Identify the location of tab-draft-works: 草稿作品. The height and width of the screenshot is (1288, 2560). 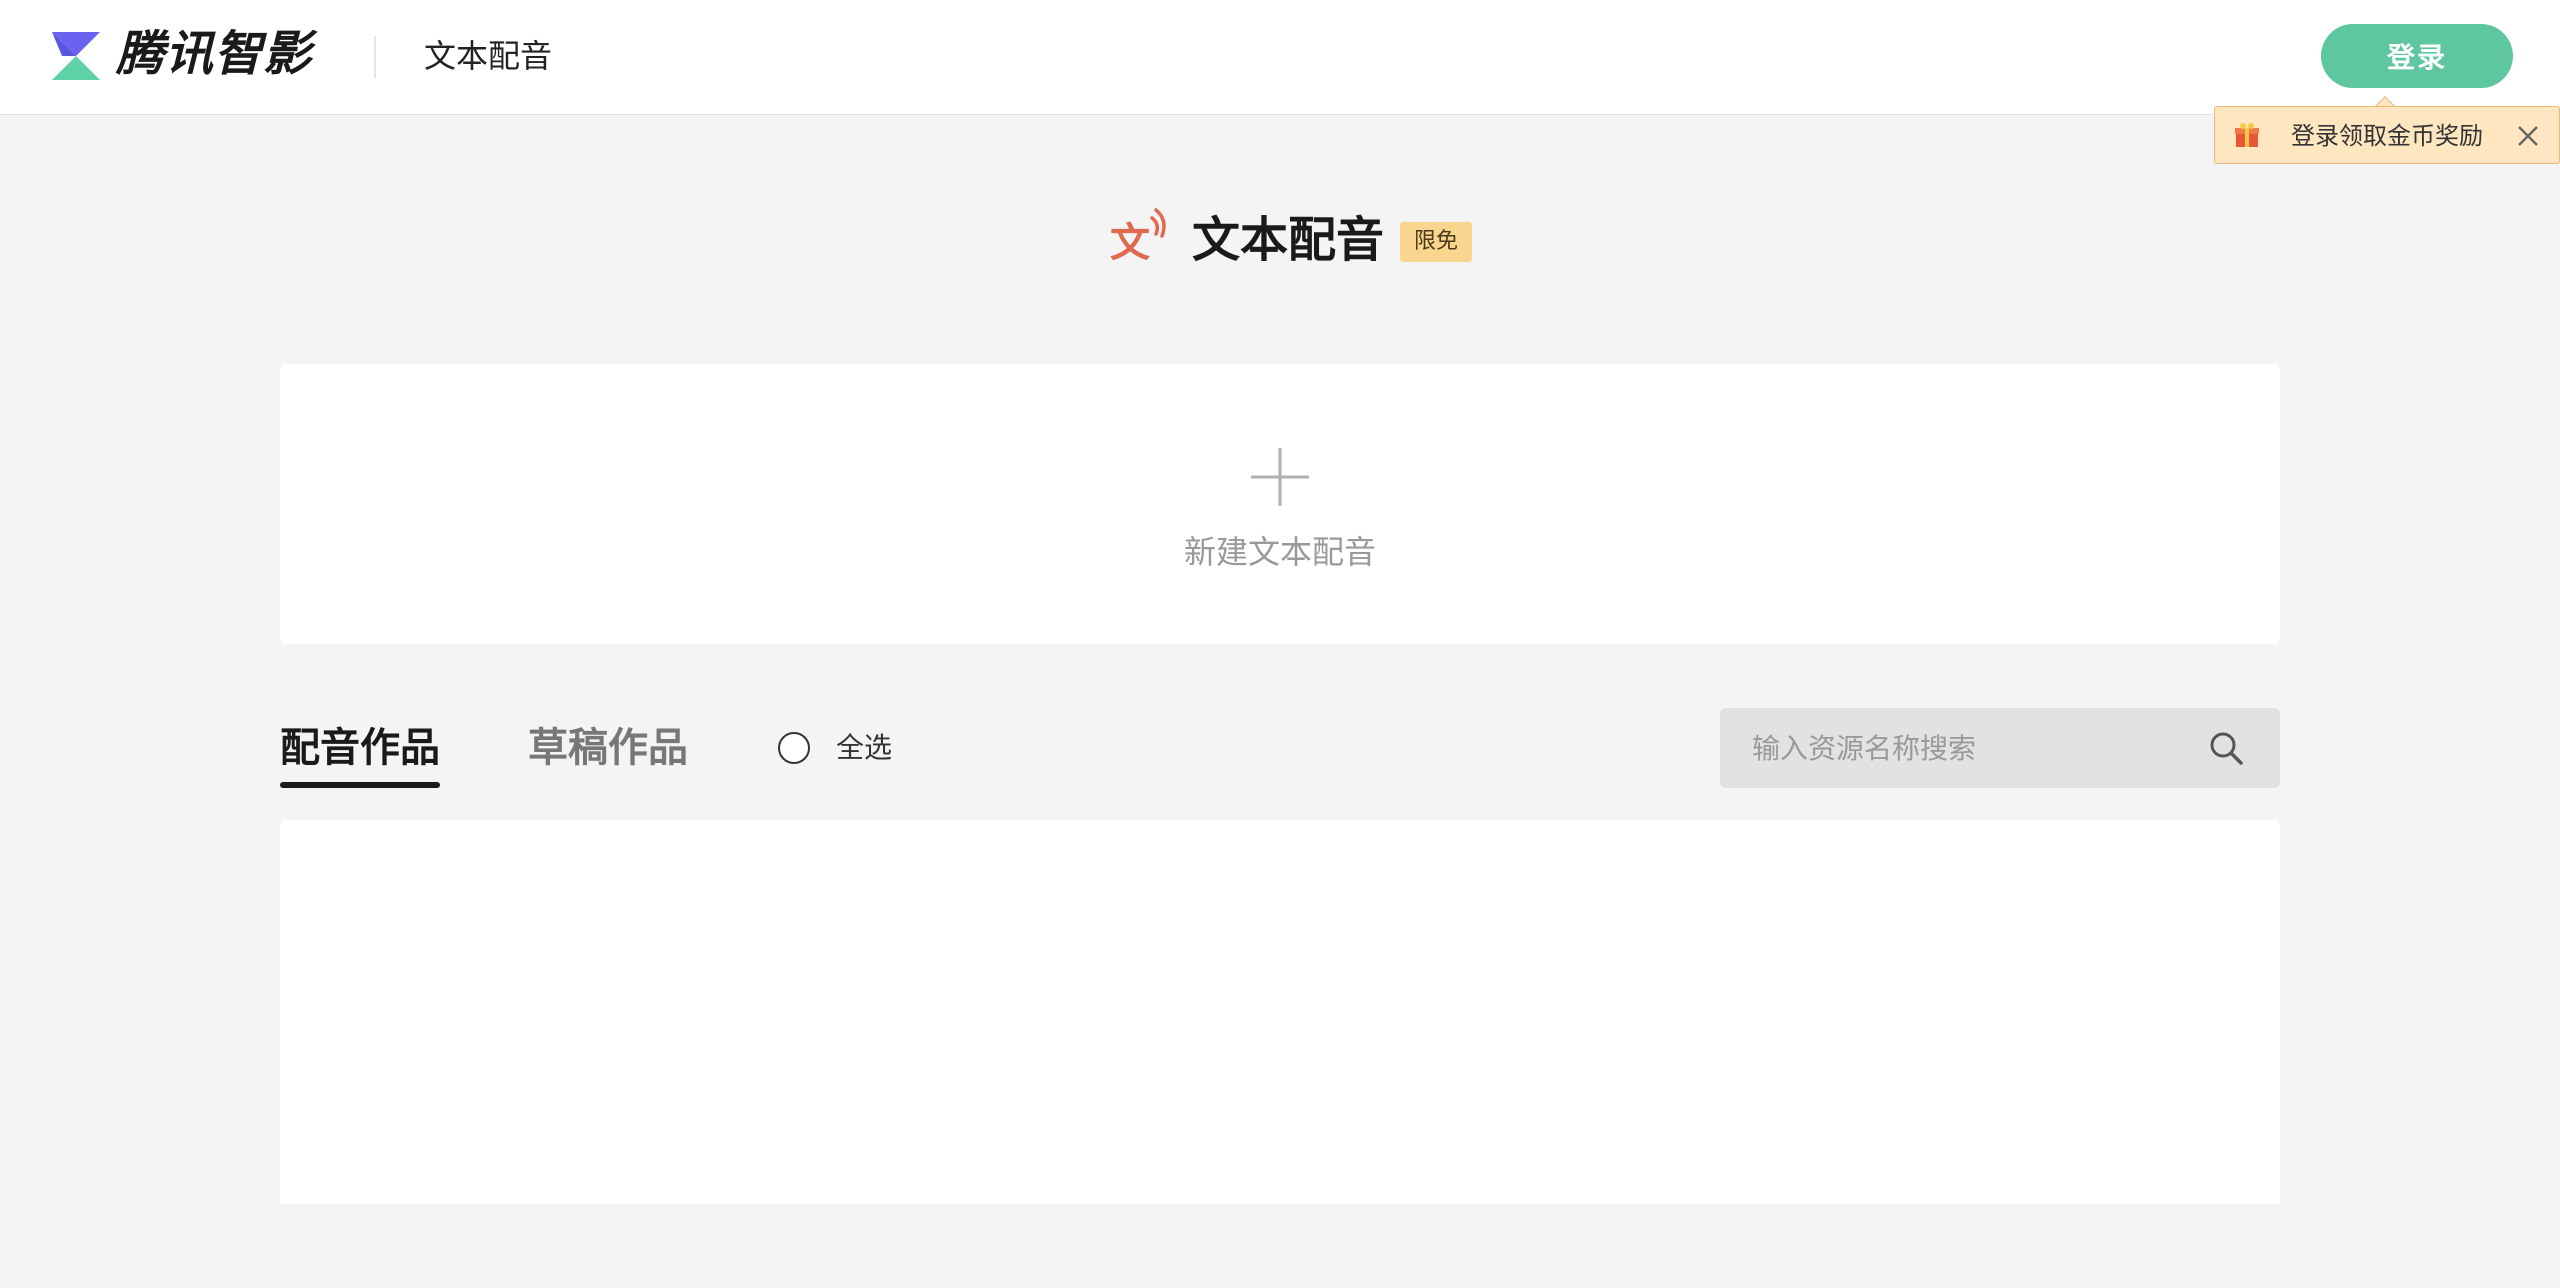
(608, 748).